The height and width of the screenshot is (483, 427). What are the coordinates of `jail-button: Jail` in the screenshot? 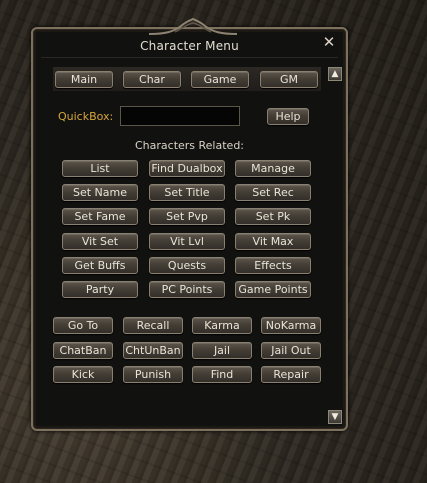 It's located at (222, 350).